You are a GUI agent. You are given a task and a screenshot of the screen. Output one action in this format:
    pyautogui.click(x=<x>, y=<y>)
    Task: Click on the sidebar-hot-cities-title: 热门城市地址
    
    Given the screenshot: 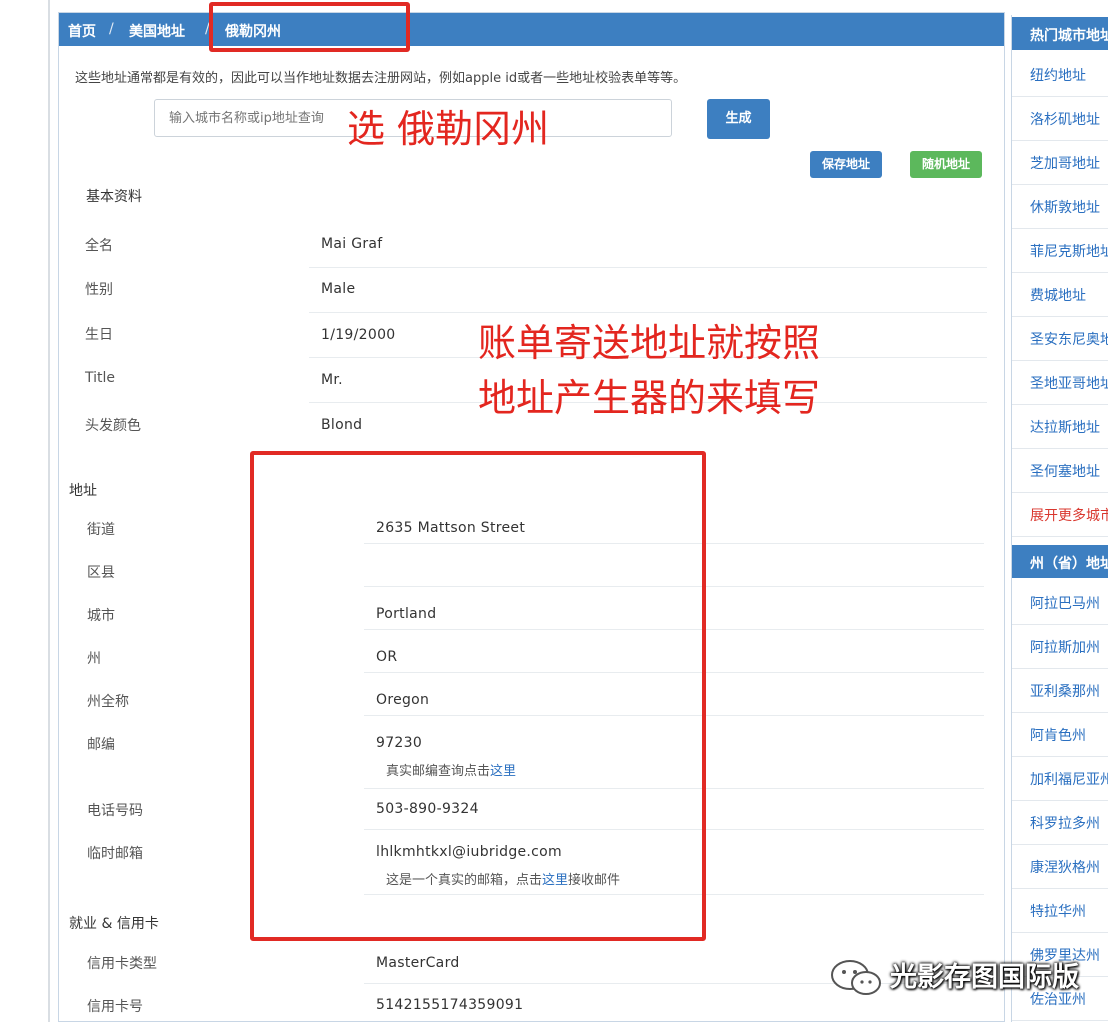 What is the action you would take?
    pyautogui.click(x=1060, y=33)
    